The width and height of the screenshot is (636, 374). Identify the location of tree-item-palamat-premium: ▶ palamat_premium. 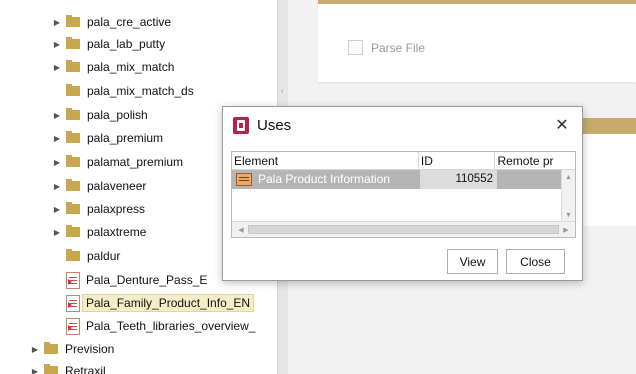
(117, 162).